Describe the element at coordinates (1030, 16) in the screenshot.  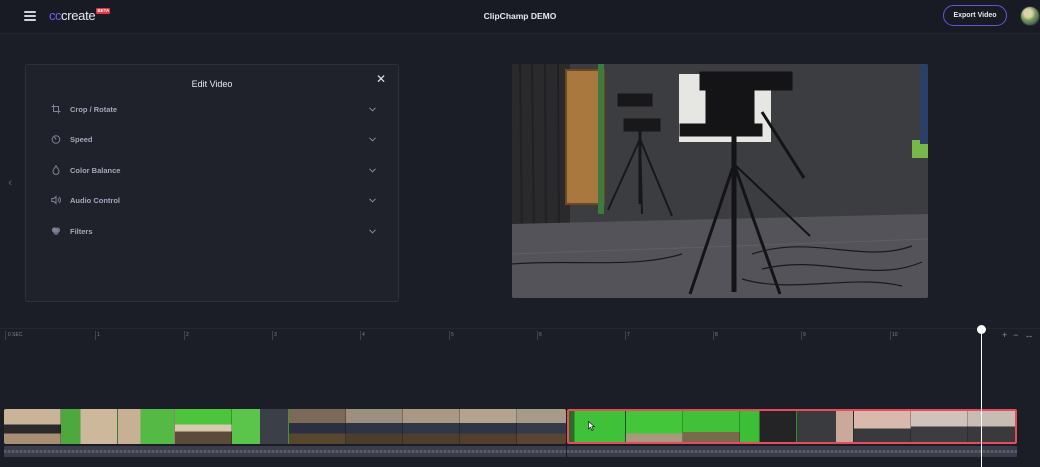
I see `avatar` at that location.